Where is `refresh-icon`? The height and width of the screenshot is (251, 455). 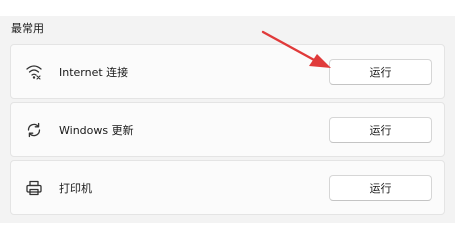
refresh-icon is located at coordinates (34, 130).